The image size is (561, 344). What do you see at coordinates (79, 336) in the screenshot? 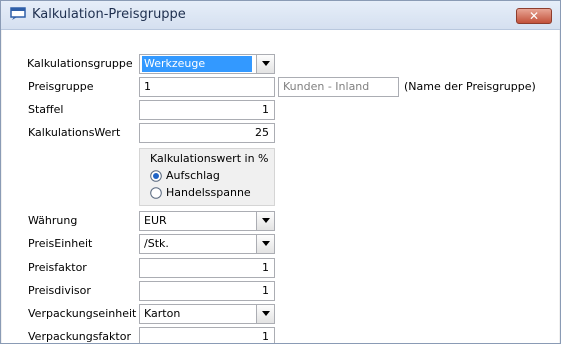
I see `verpackungsfaktor-label: Verpackungsfaktor` at bounding box center [79, 336].